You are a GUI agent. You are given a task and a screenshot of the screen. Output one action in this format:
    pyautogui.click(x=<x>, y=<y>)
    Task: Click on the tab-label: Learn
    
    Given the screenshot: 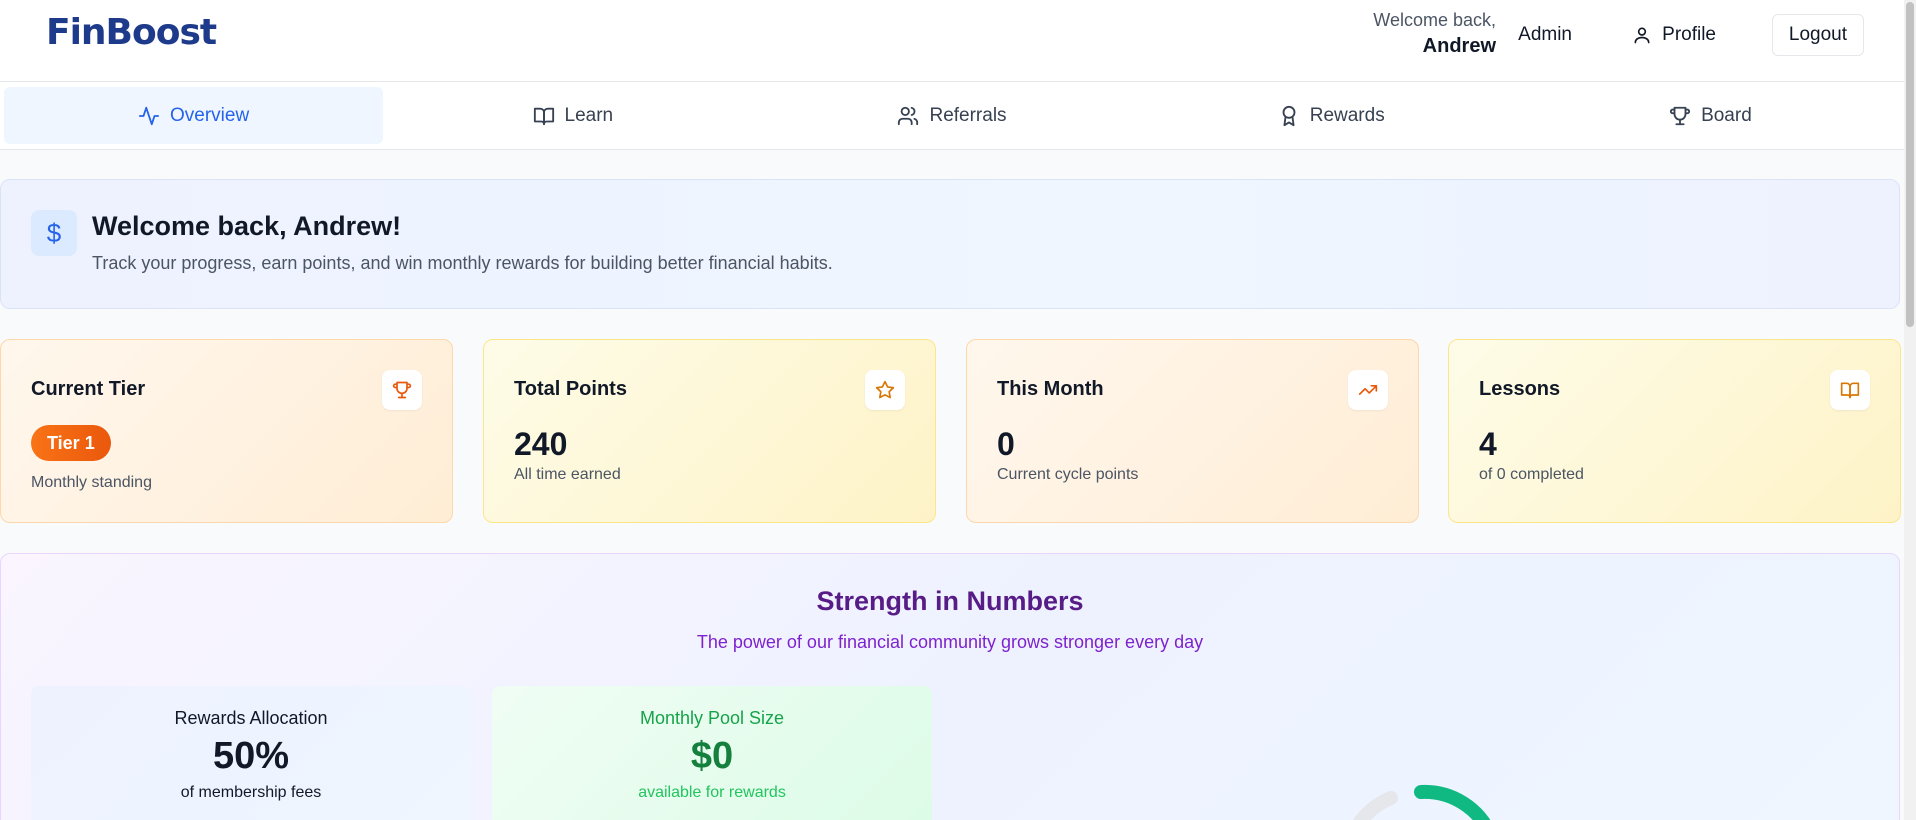 What is the action you would take?
    pyautogui.click(x=589, y=115)
    